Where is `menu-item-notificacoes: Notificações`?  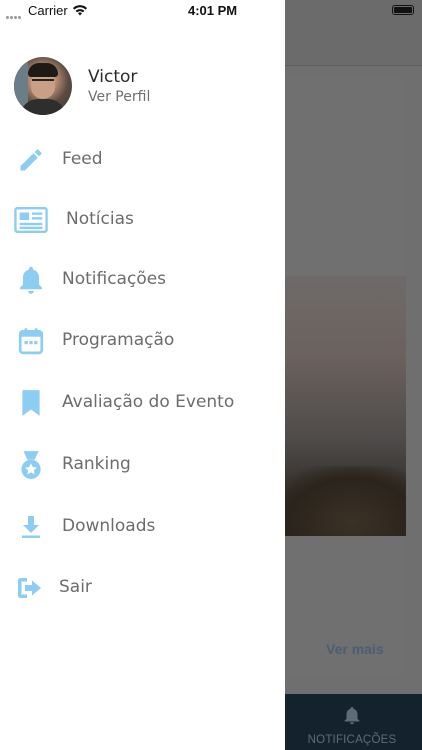
menu-item-notificacoes: Notificações is located at coordinates (142, 280).